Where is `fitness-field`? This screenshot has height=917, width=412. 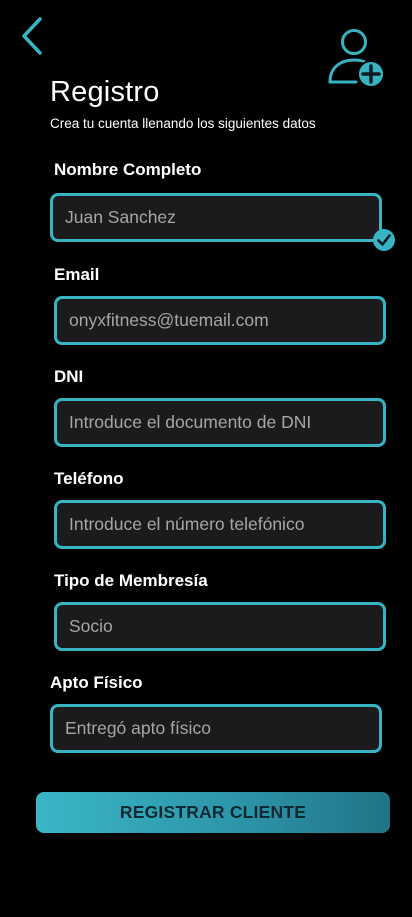 fitness-field is located at coordinates (216, 728).